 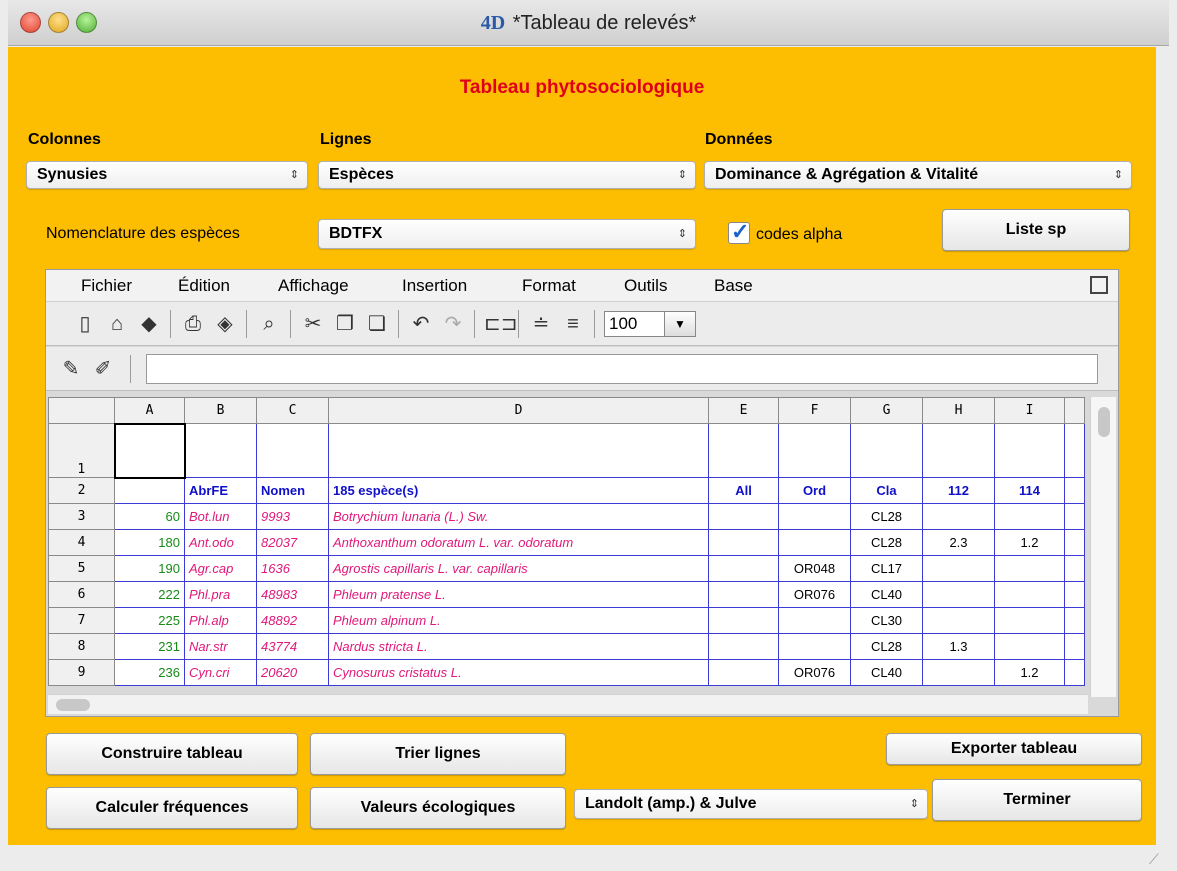 I want to click on cell: Ant.odo, so click(x=220, y=542).